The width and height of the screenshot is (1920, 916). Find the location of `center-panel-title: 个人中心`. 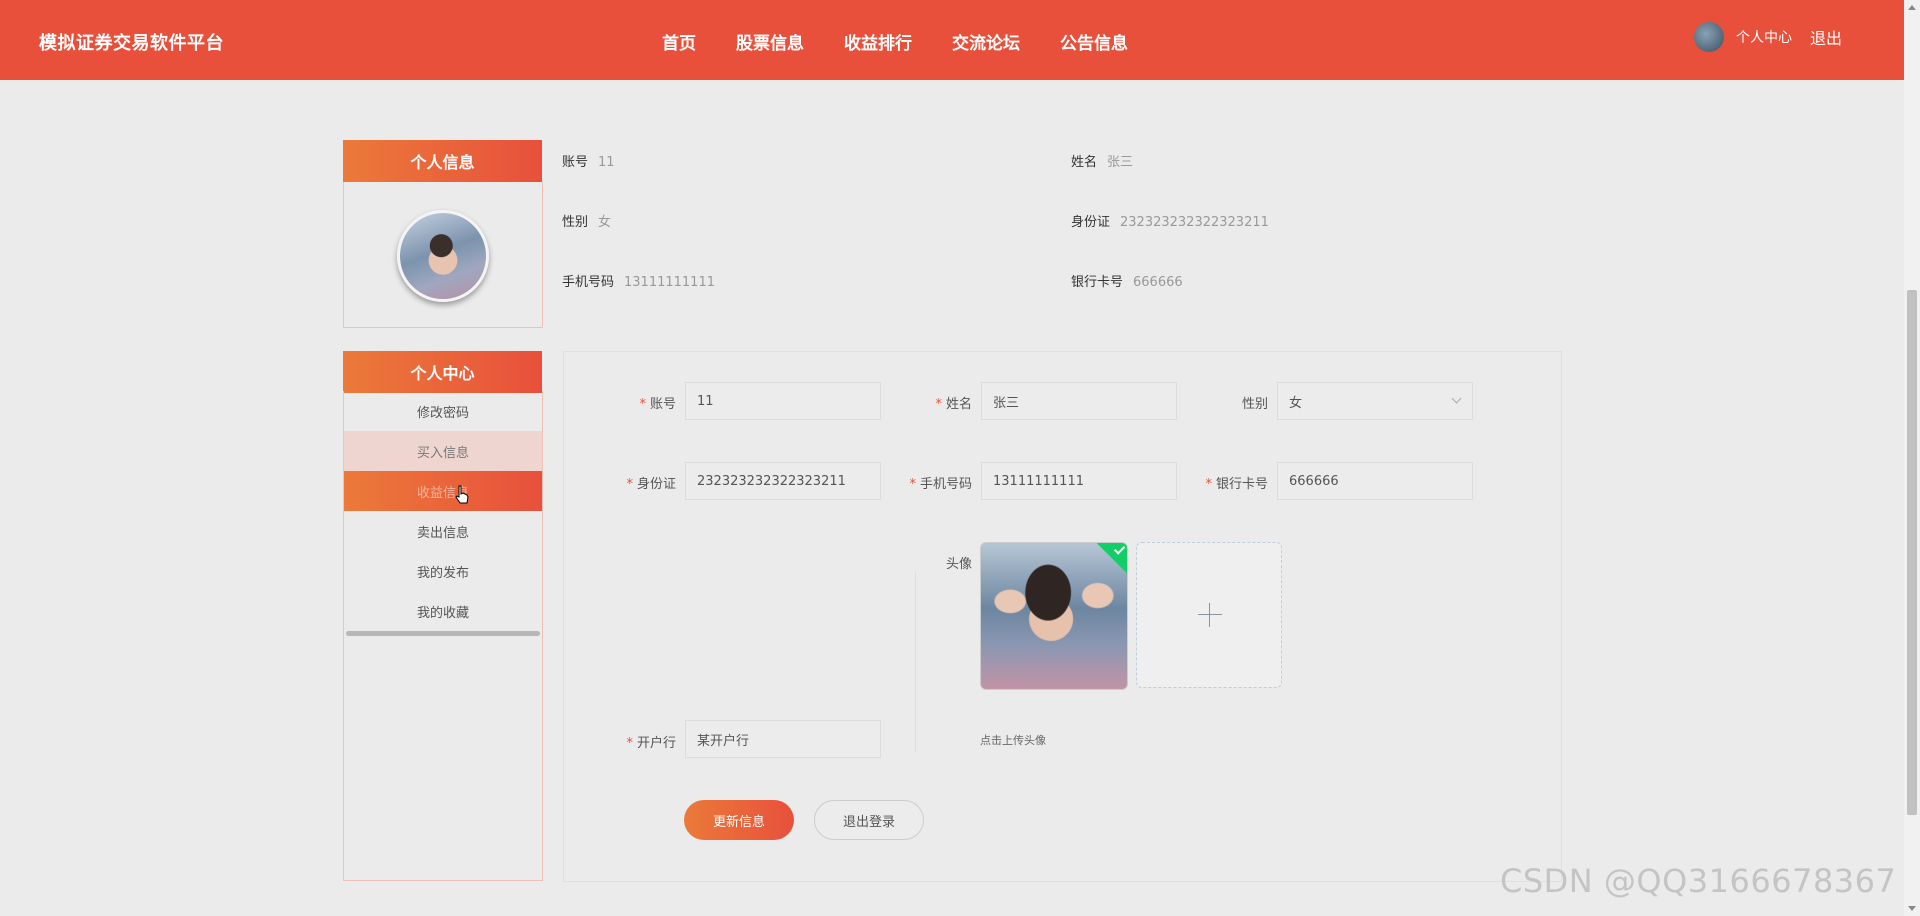

center-panel-title: 个人中心 is located at coordinates (442, 372).